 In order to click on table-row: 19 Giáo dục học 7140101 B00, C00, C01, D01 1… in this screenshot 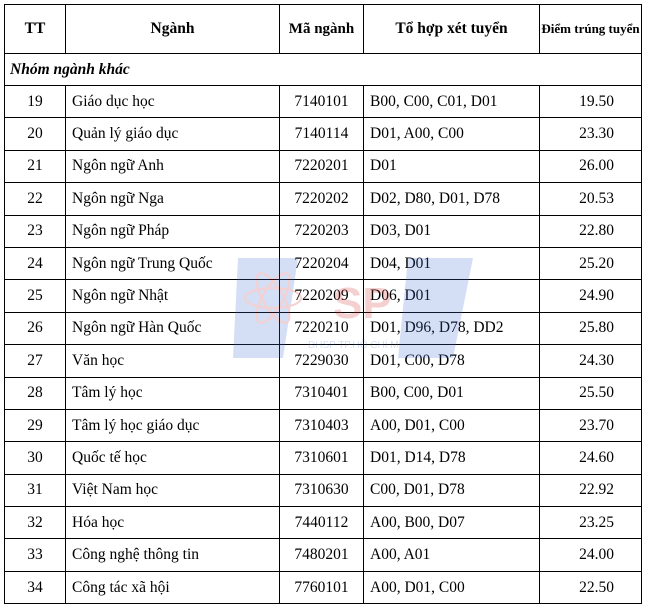, I will do `click(323, 101)`.